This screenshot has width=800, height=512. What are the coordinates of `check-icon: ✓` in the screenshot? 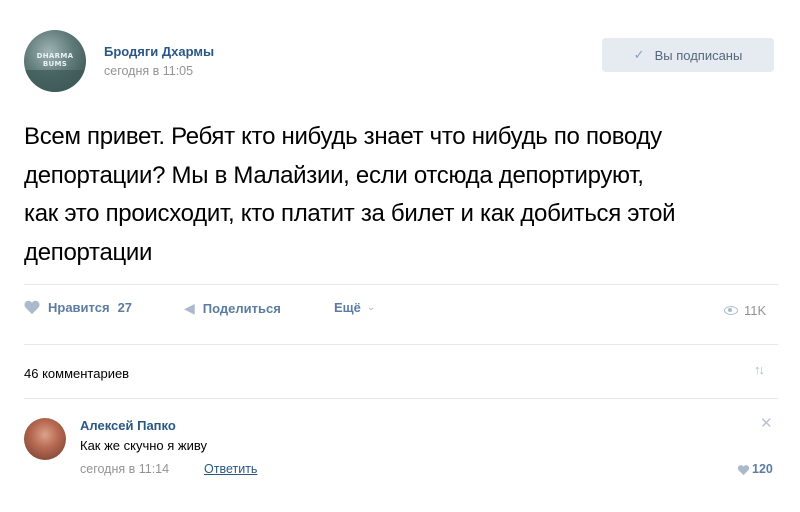 It's located at (639, 54).